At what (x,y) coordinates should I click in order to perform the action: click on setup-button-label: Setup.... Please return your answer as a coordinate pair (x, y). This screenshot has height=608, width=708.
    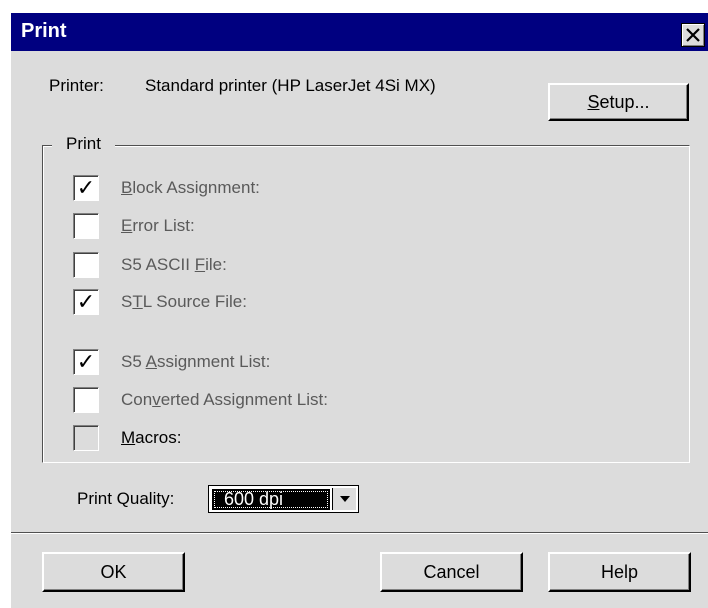
    Looking at the image, I should click on (618, 101).